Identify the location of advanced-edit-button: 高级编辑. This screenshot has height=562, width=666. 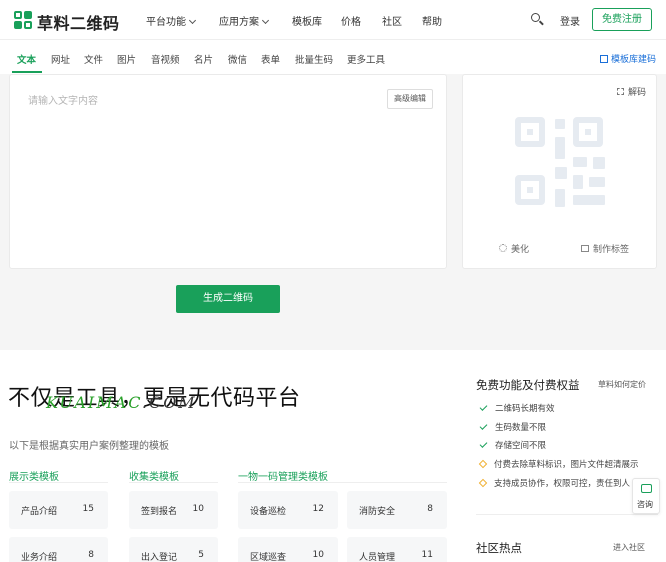
(410, 99).